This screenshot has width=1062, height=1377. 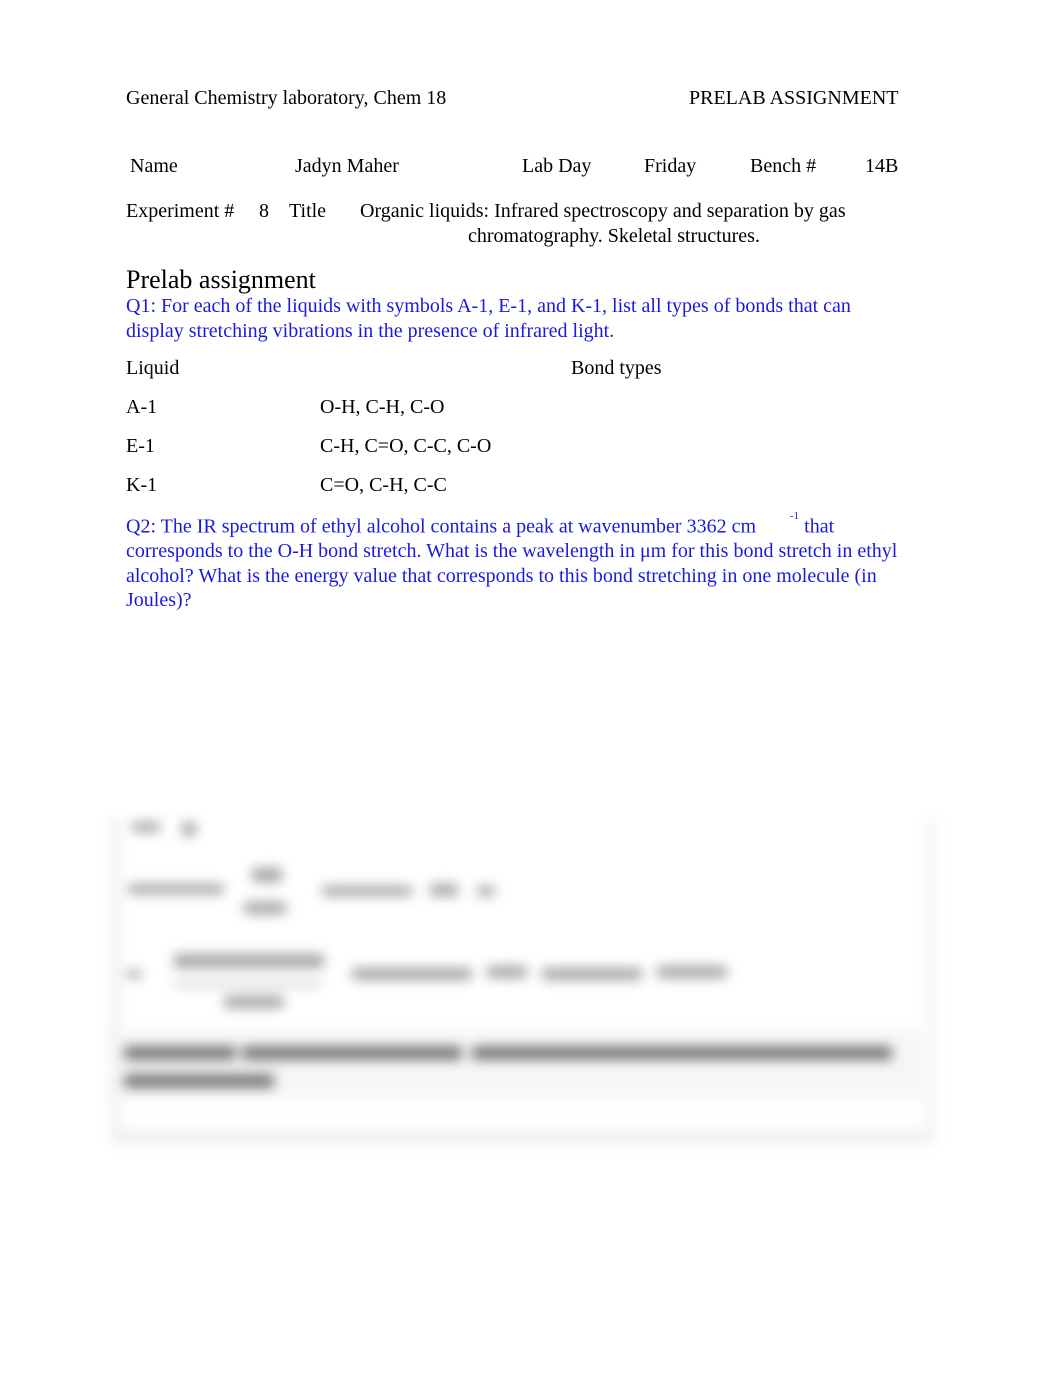 I want to click on title-line-2: chromatography. Skeletal structures., so click(x=614, y=236).